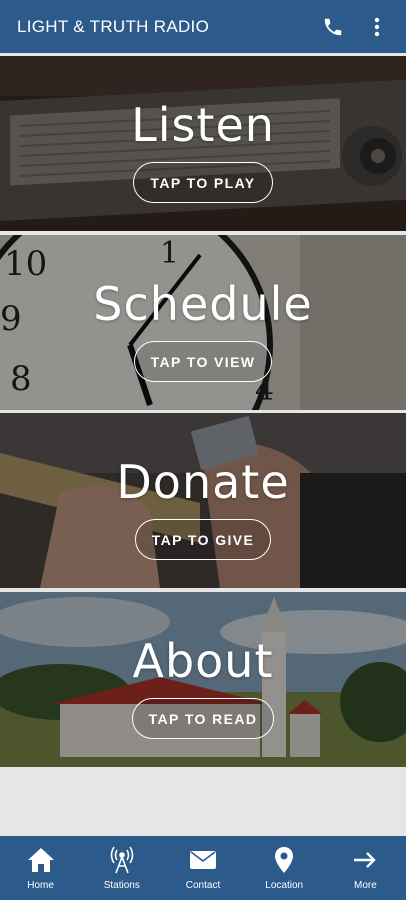 Image resolution: width=406 pixels, height=900 pixels. Describe the element at coordinates (203, 661) in the screenshot. I see `tile-title-about: About` at that location.